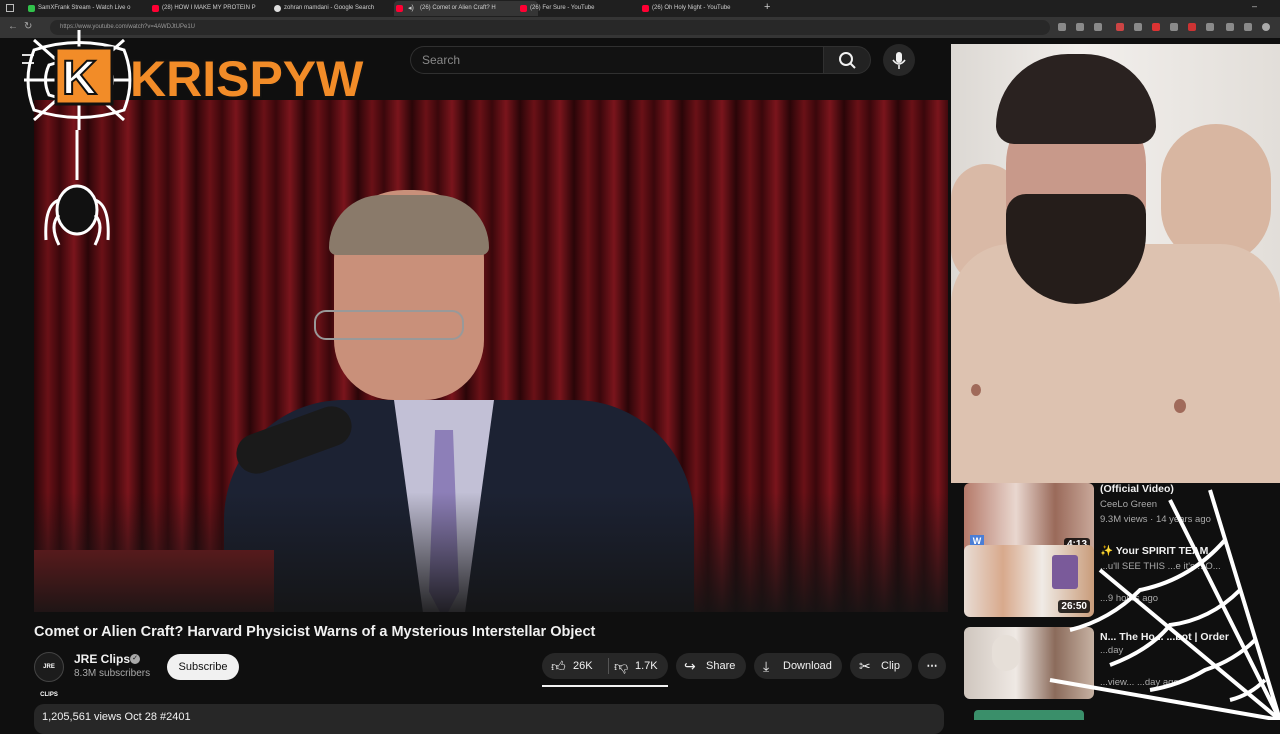  Describe the element at coordinates (1164, 605) in the screenshot. I see `spiderweb-icon` at that location.